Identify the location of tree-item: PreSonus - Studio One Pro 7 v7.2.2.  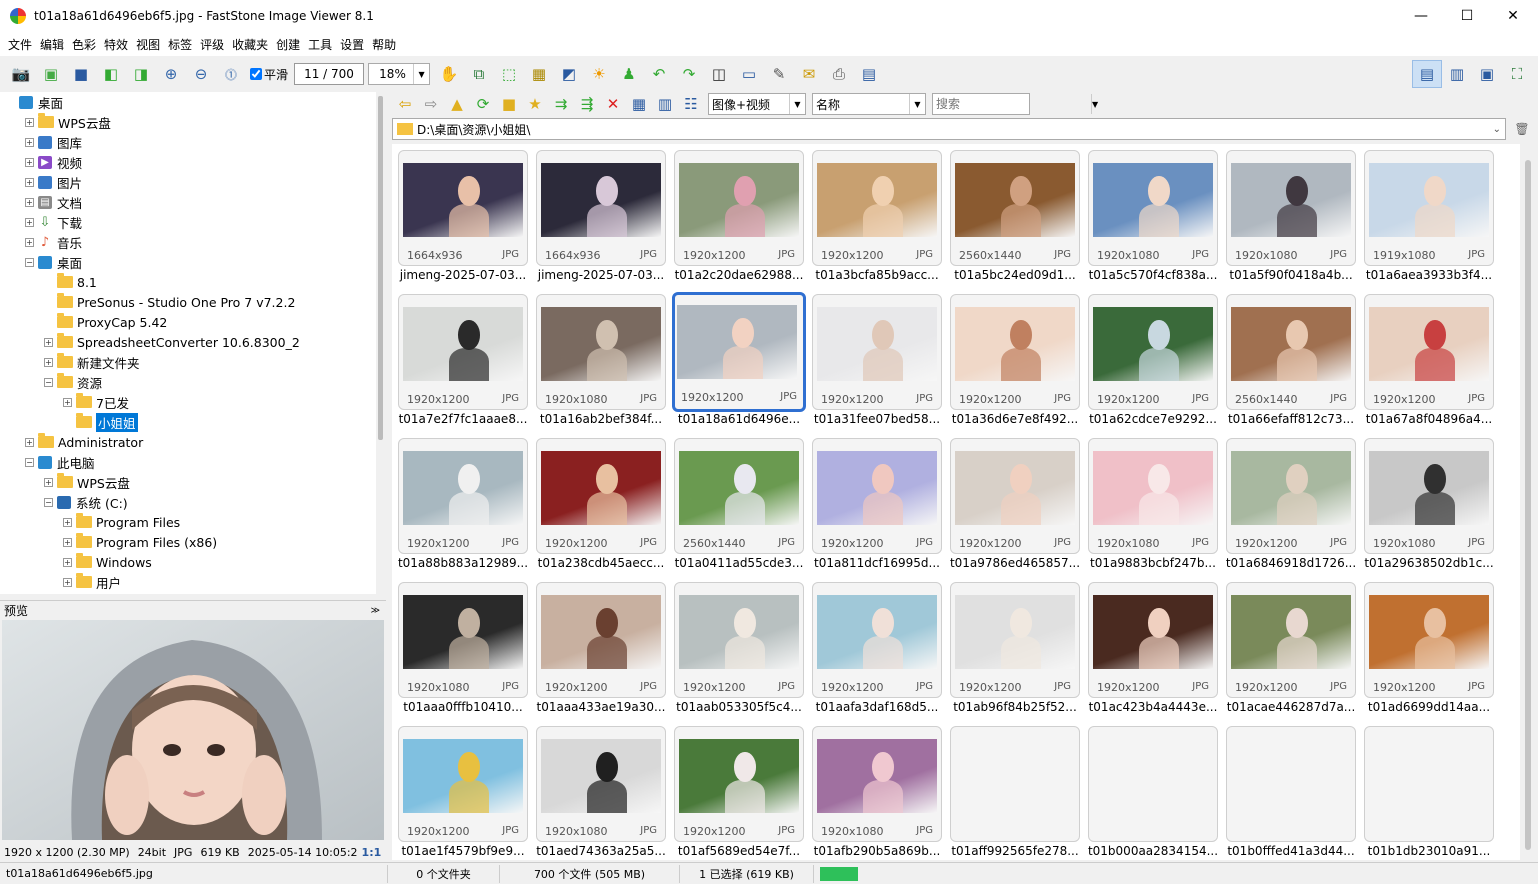
(169, 302).